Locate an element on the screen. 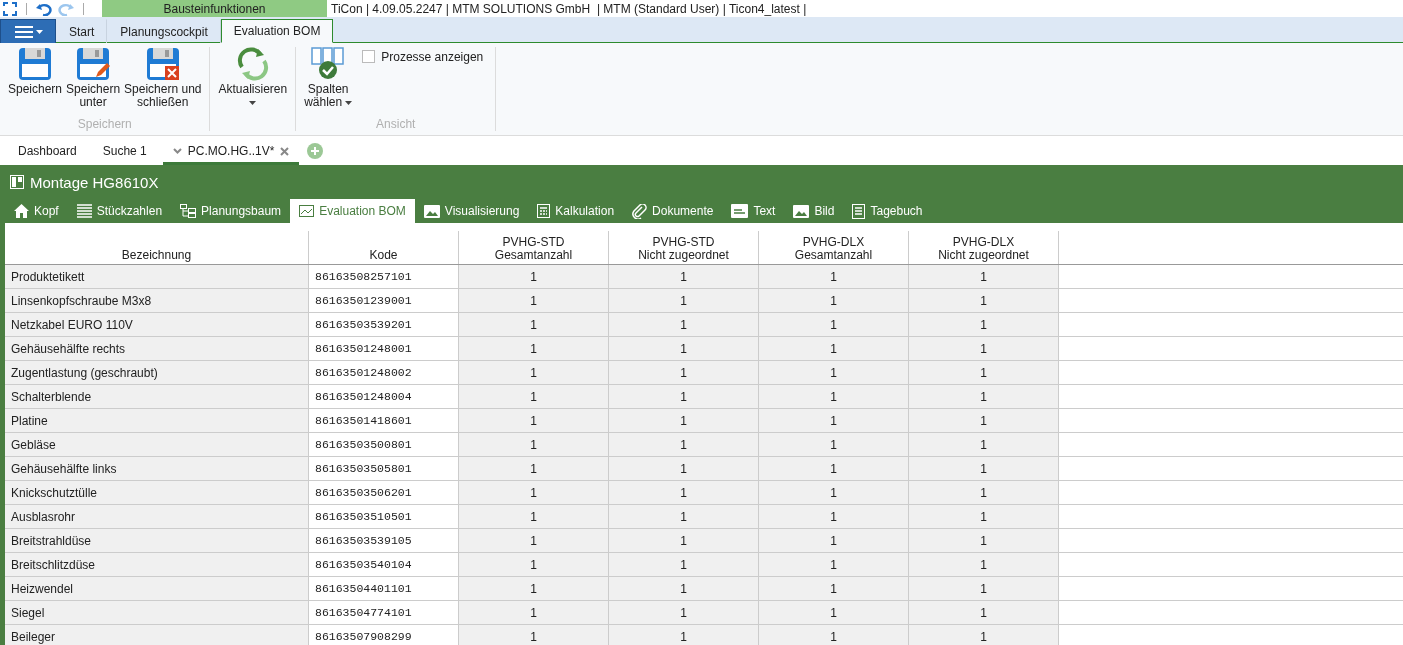 This screenshot has height=645, width=1403. document-tab: Dashboard is located at coordinates (47, 154).